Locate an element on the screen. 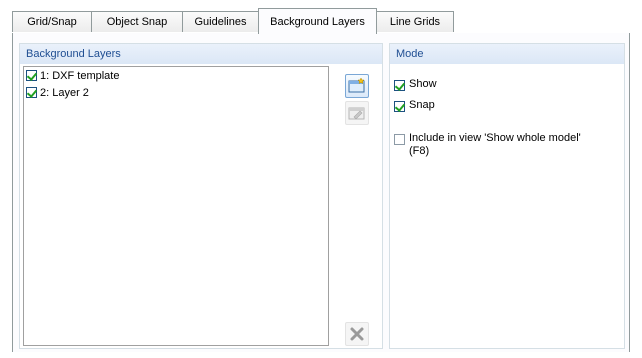 Image resolution: width=642 pixels, height=358 pixels. layer-label: 1: DXF template is located at coordinates (80, 75).